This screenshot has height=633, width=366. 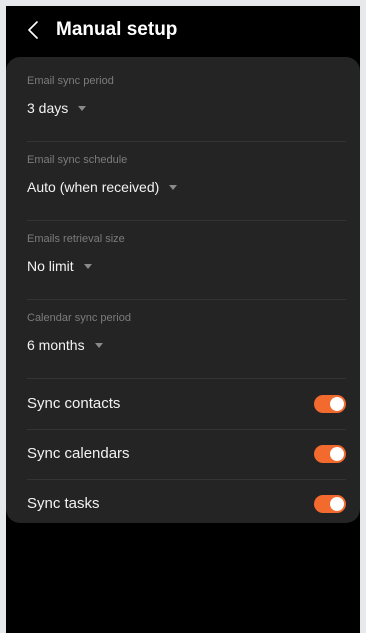 What do you see at coordinates (50, 266) in the screenshot?
I see `dropdown-value: No limit` at bounding box center [50, 266].